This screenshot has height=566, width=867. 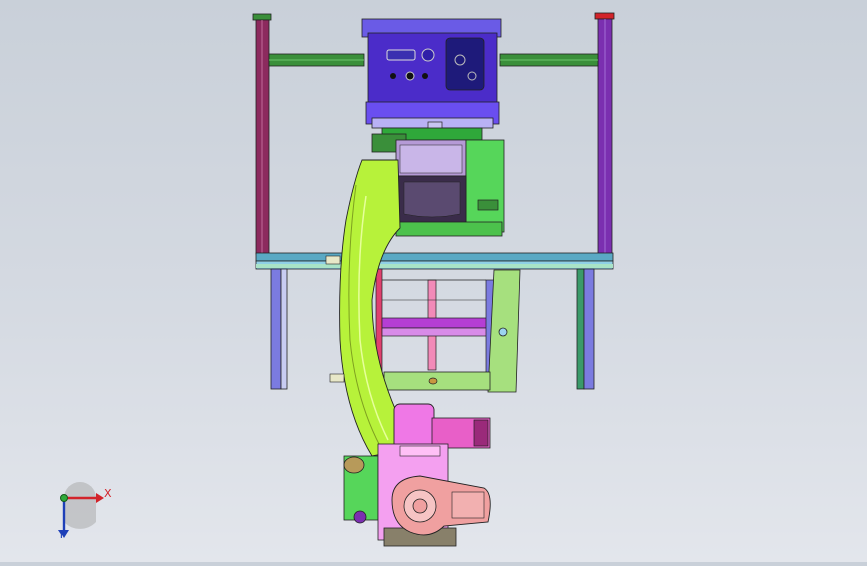 What do you see at coordinates (262, 134) in the screenshot?
I see `frame-post-left` at bounding box center [262, 134].